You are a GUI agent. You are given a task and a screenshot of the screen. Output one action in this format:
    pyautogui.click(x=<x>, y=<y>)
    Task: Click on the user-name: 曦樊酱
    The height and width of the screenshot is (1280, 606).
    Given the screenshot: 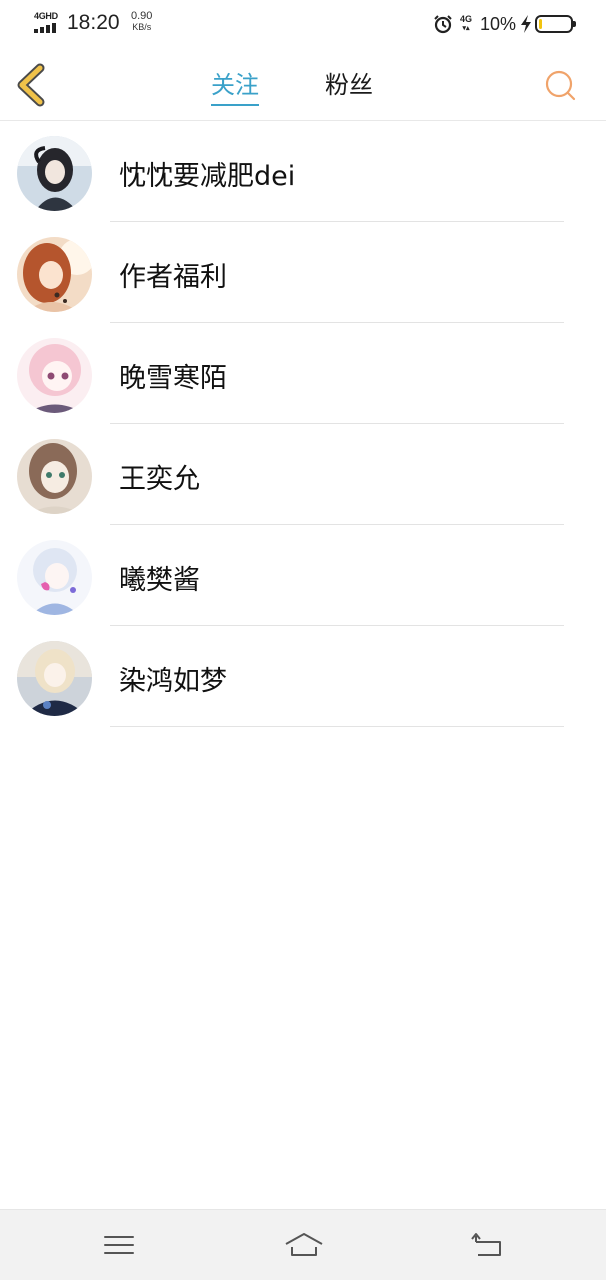 What is the action you would take?
    pyautogui.click(x=159, y=580)
    